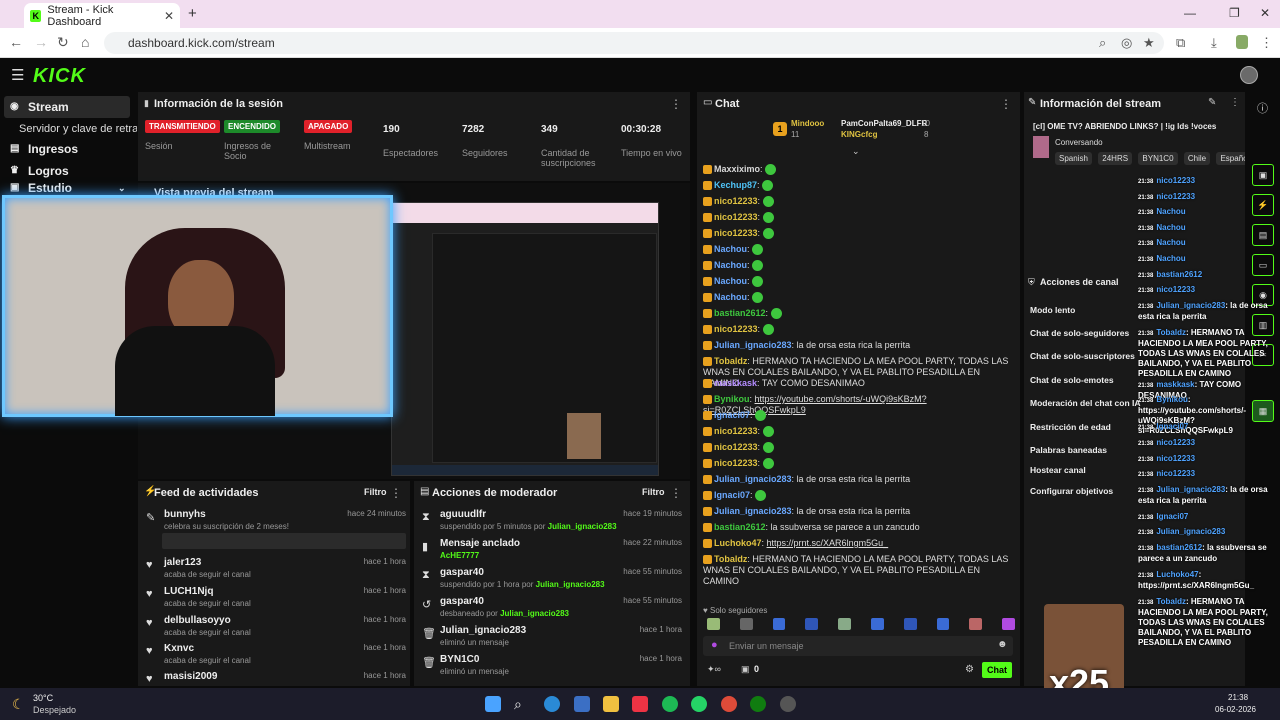  Describe the element at coordinates (745, 669) in the screenshot. I see `gift-icon: ▣` at that location.